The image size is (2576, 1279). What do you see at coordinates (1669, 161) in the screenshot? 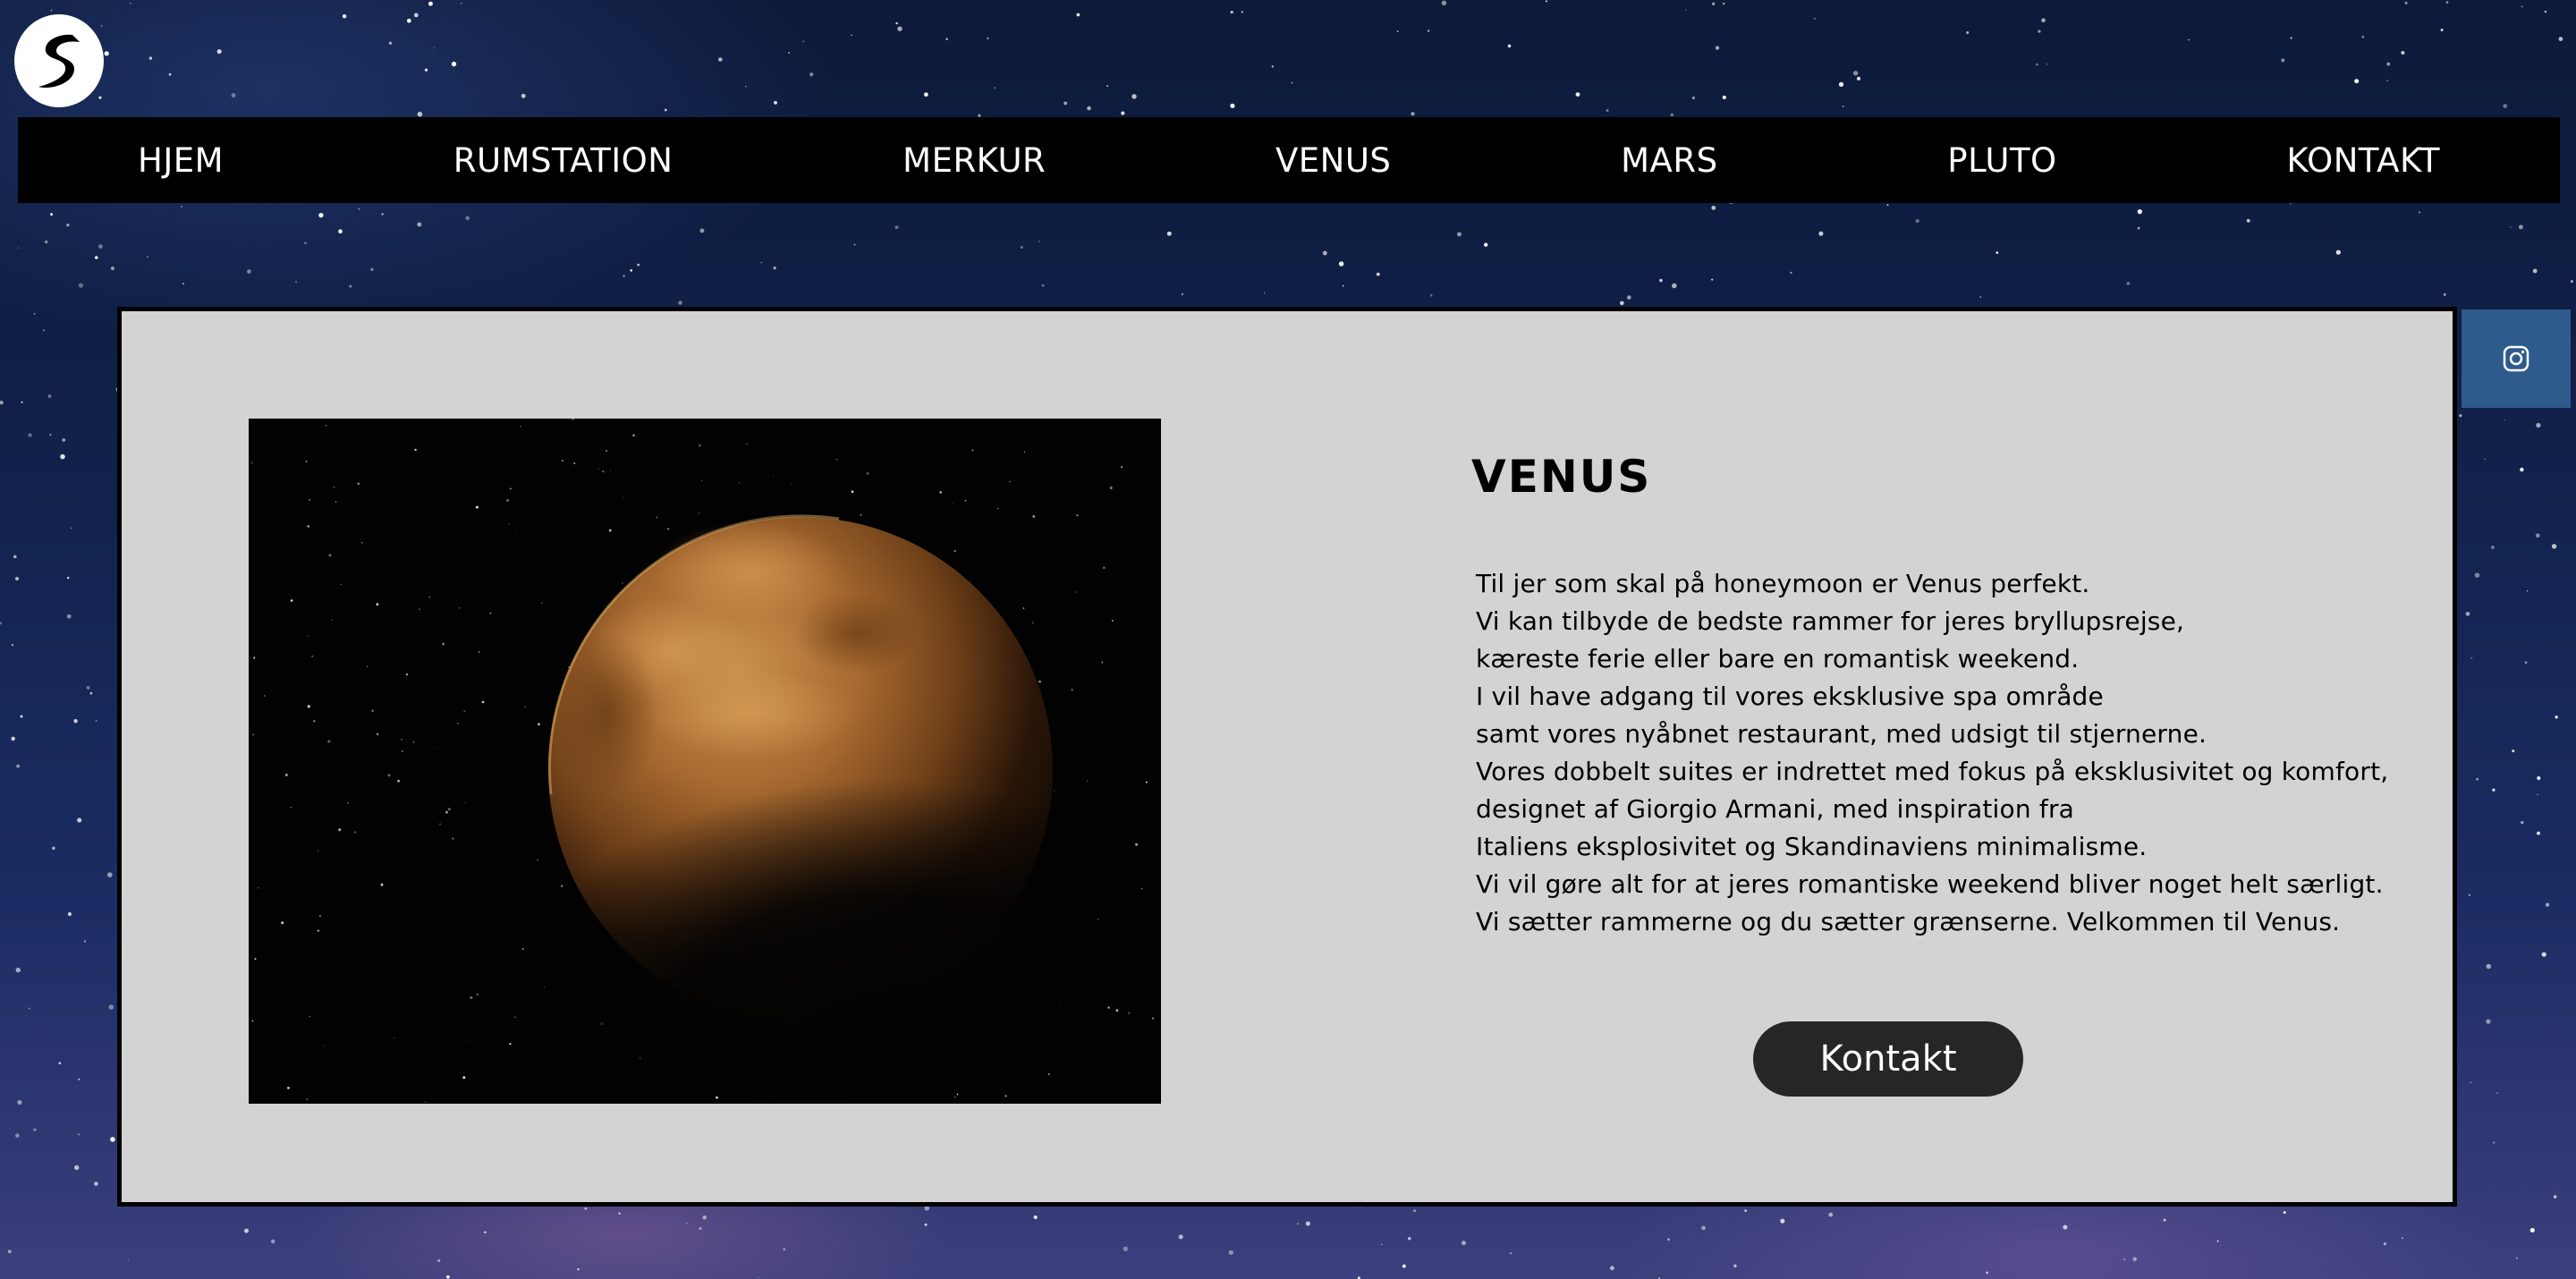
I see `nav-item-mars: MARS` at bounding box center [1669, 161].